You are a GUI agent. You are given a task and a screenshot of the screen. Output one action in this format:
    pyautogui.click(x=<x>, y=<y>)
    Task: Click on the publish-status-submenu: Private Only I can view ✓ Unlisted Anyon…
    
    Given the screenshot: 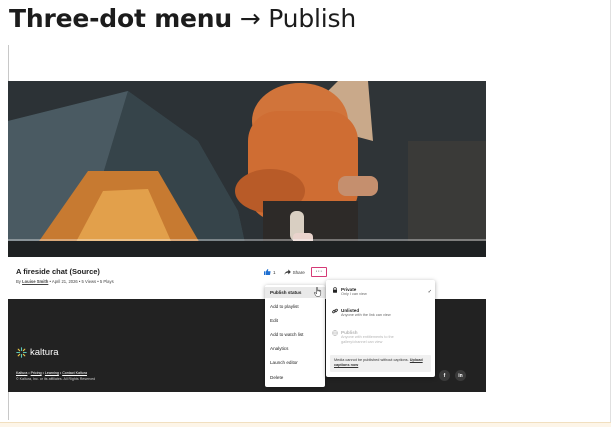 What is the action you would take?
    pyautogui.click(x=380, y=328)
    